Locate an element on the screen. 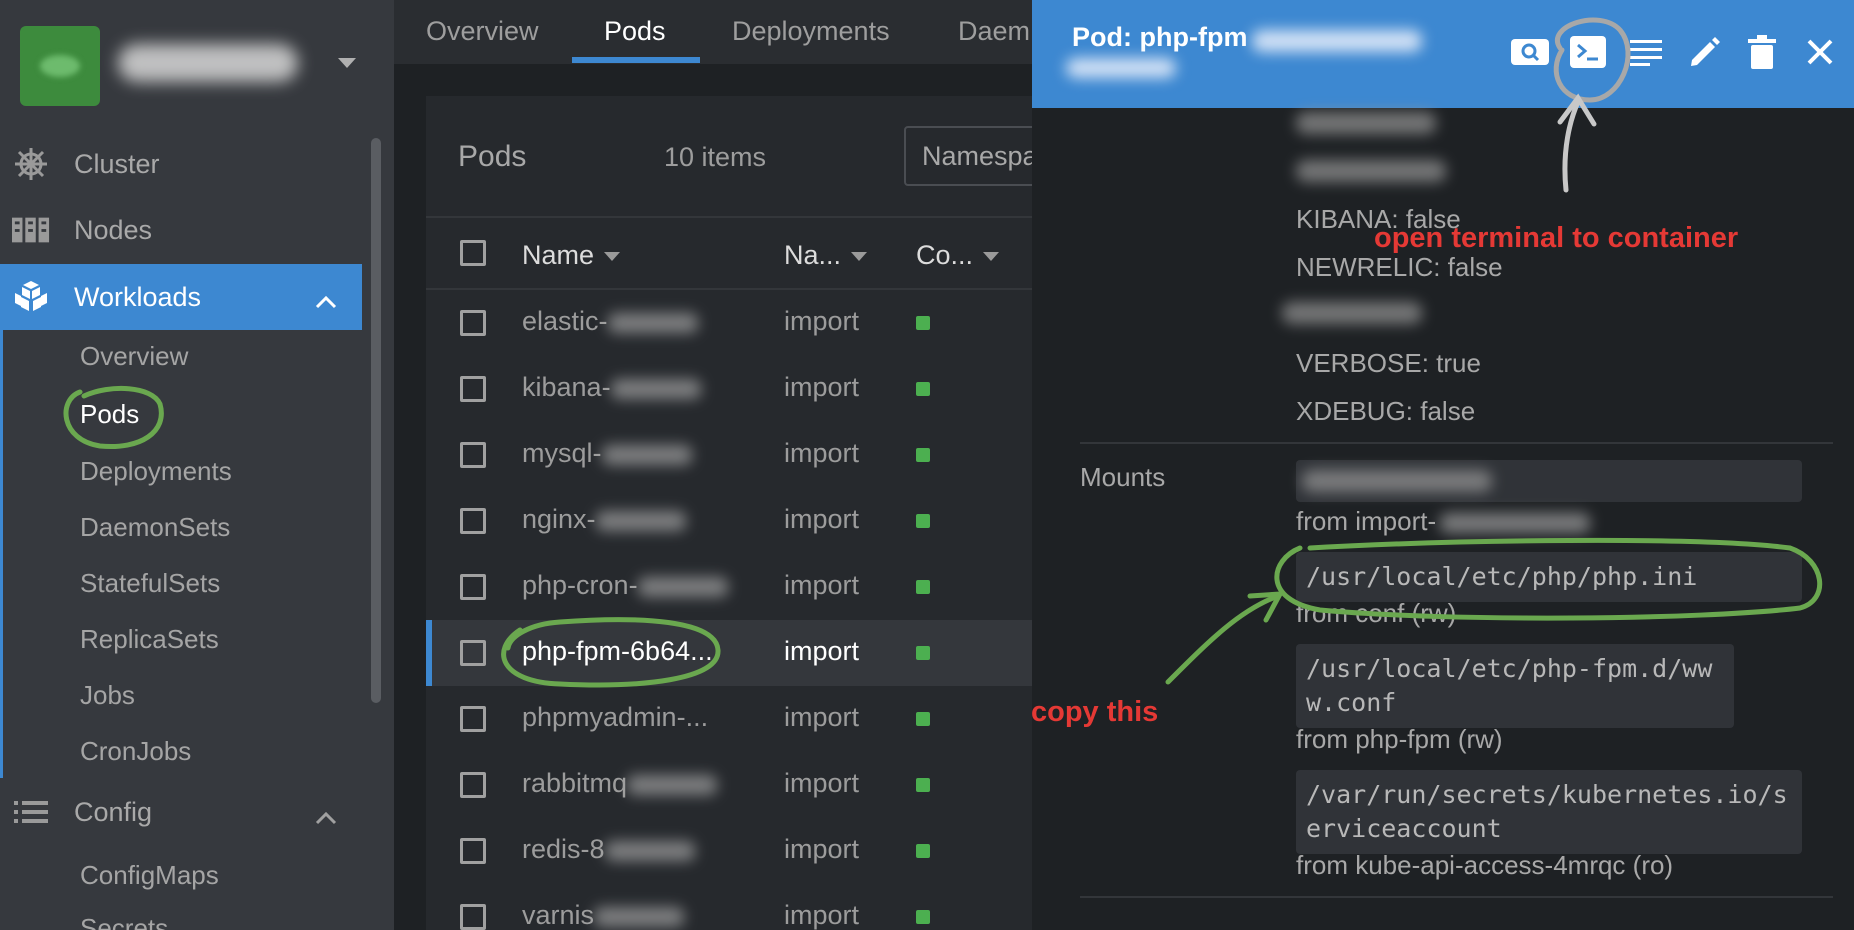 This screenshot has width=1854, height=930. pod-shell-button is located at coordinates (1588, 54).